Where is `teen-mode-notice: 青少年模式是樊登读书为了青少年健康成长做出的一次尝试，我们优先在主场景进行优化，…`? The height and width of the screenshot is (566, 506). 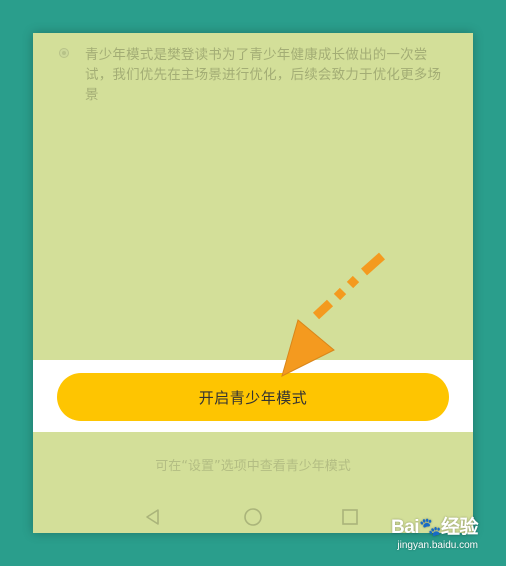
teen-mode-notice: 青少年模式是樊登读书为了青少年健康成长做出的一次尝试，我们优先在主场景进行优化，… is located at coordinates (263, 75).